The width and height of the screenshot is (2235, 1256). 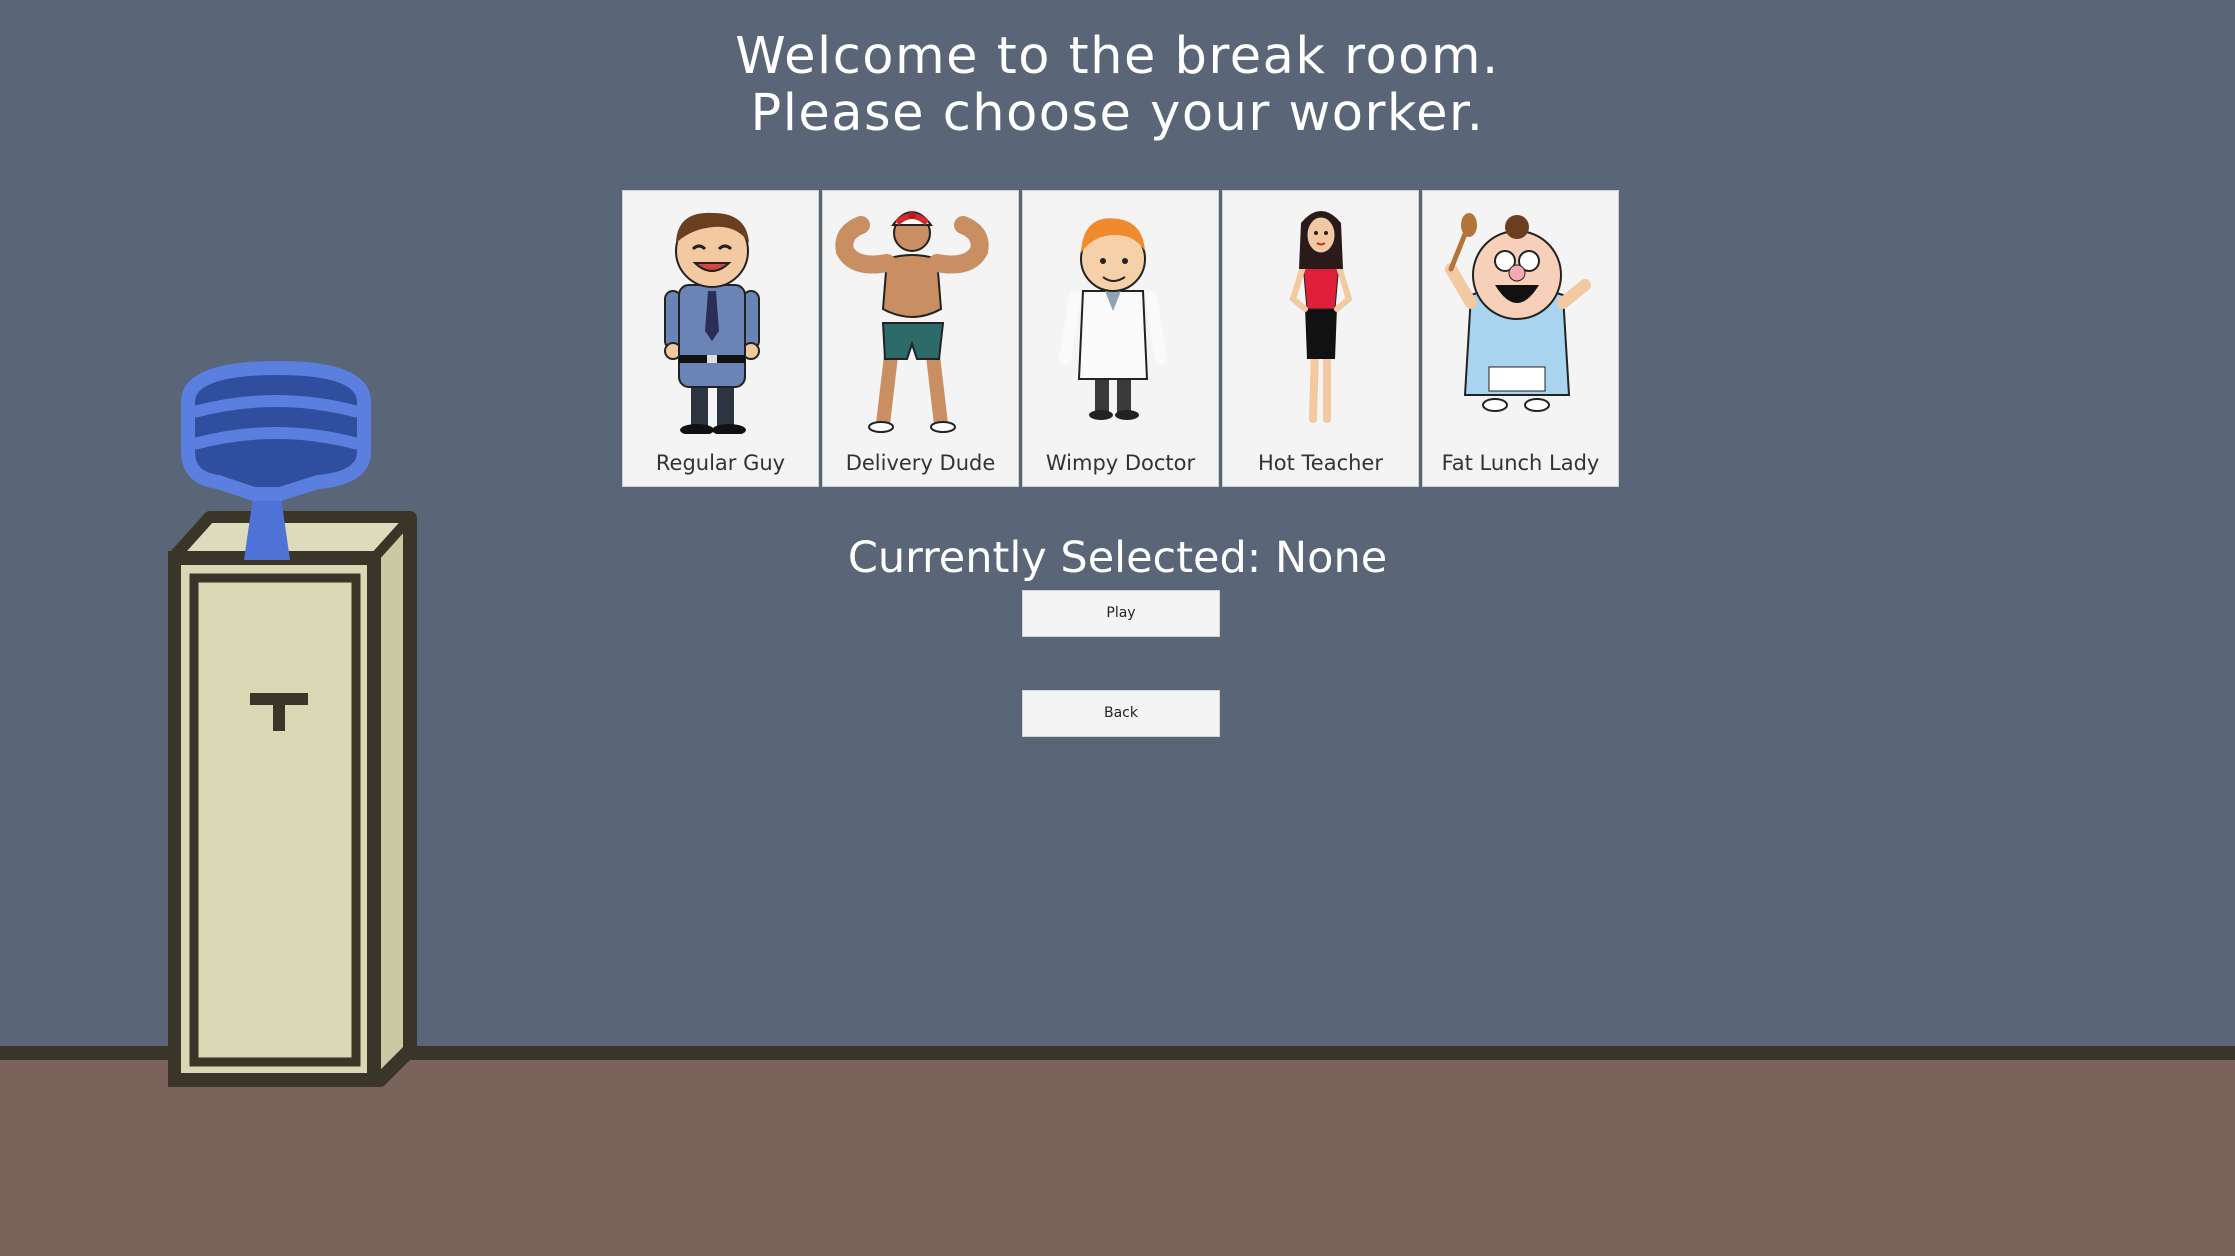 I want to click on water-cooler-icon, so click(x=292, y=723).